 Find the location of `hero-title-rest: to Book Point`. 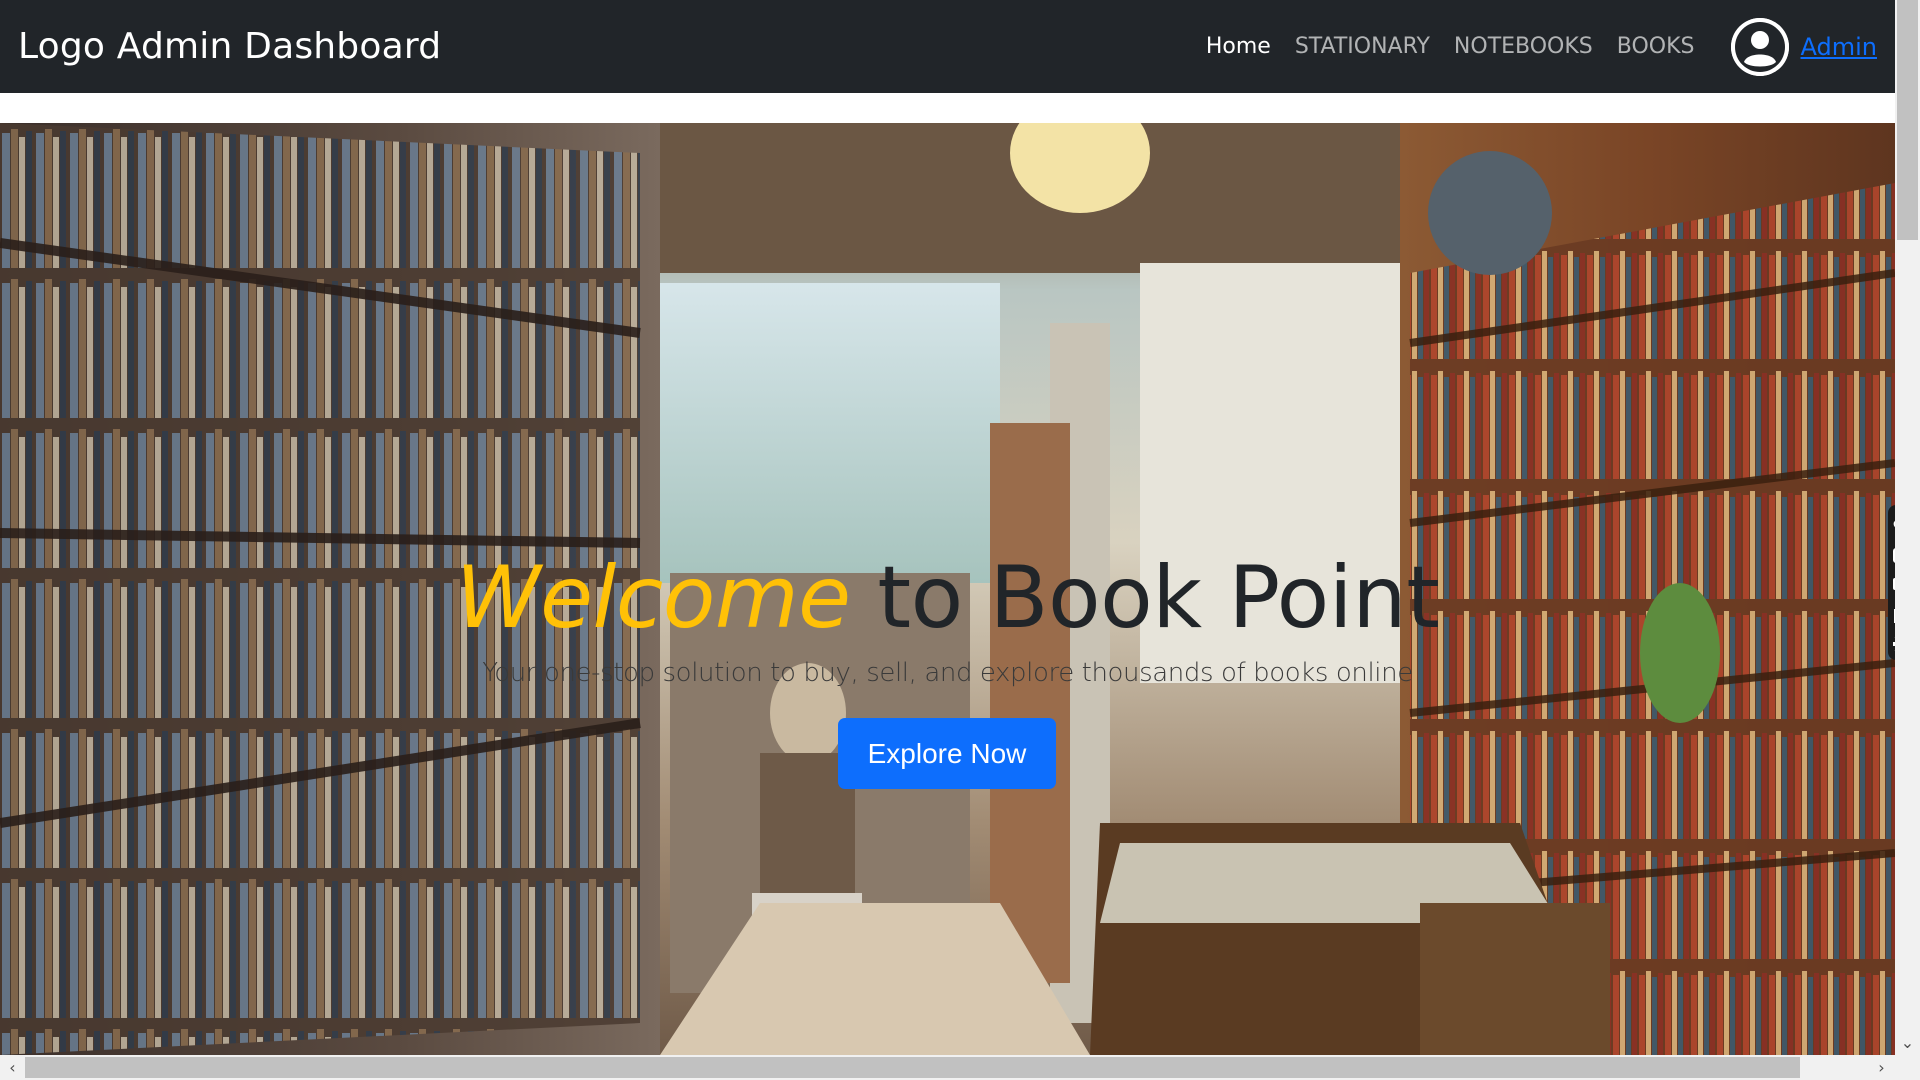

hero-title-rest: to Book Point is located at coordinates (1158, 598).